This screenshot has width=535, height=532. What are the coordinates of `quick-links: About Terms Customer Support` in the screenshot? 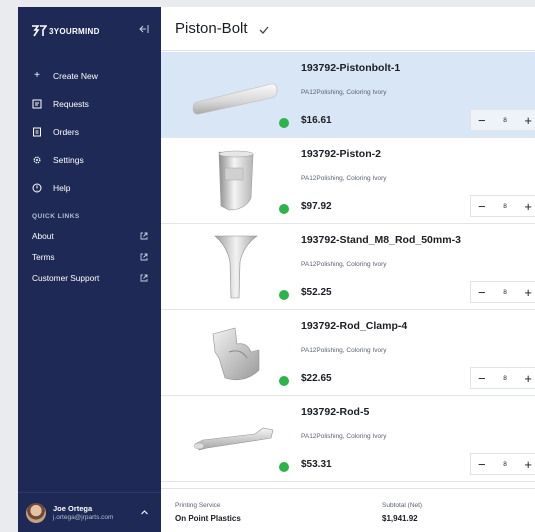 It's located at (89, 256).